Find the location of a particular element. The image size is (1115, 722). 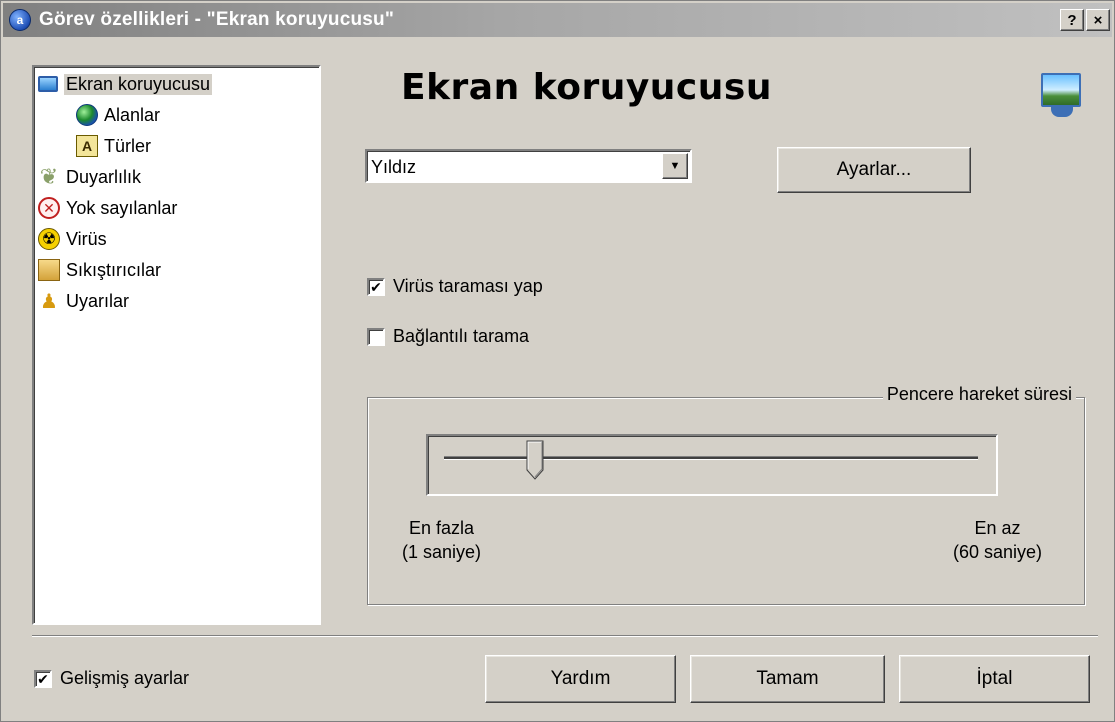

slider-max-text: En az is located at coordinates (997, 528).